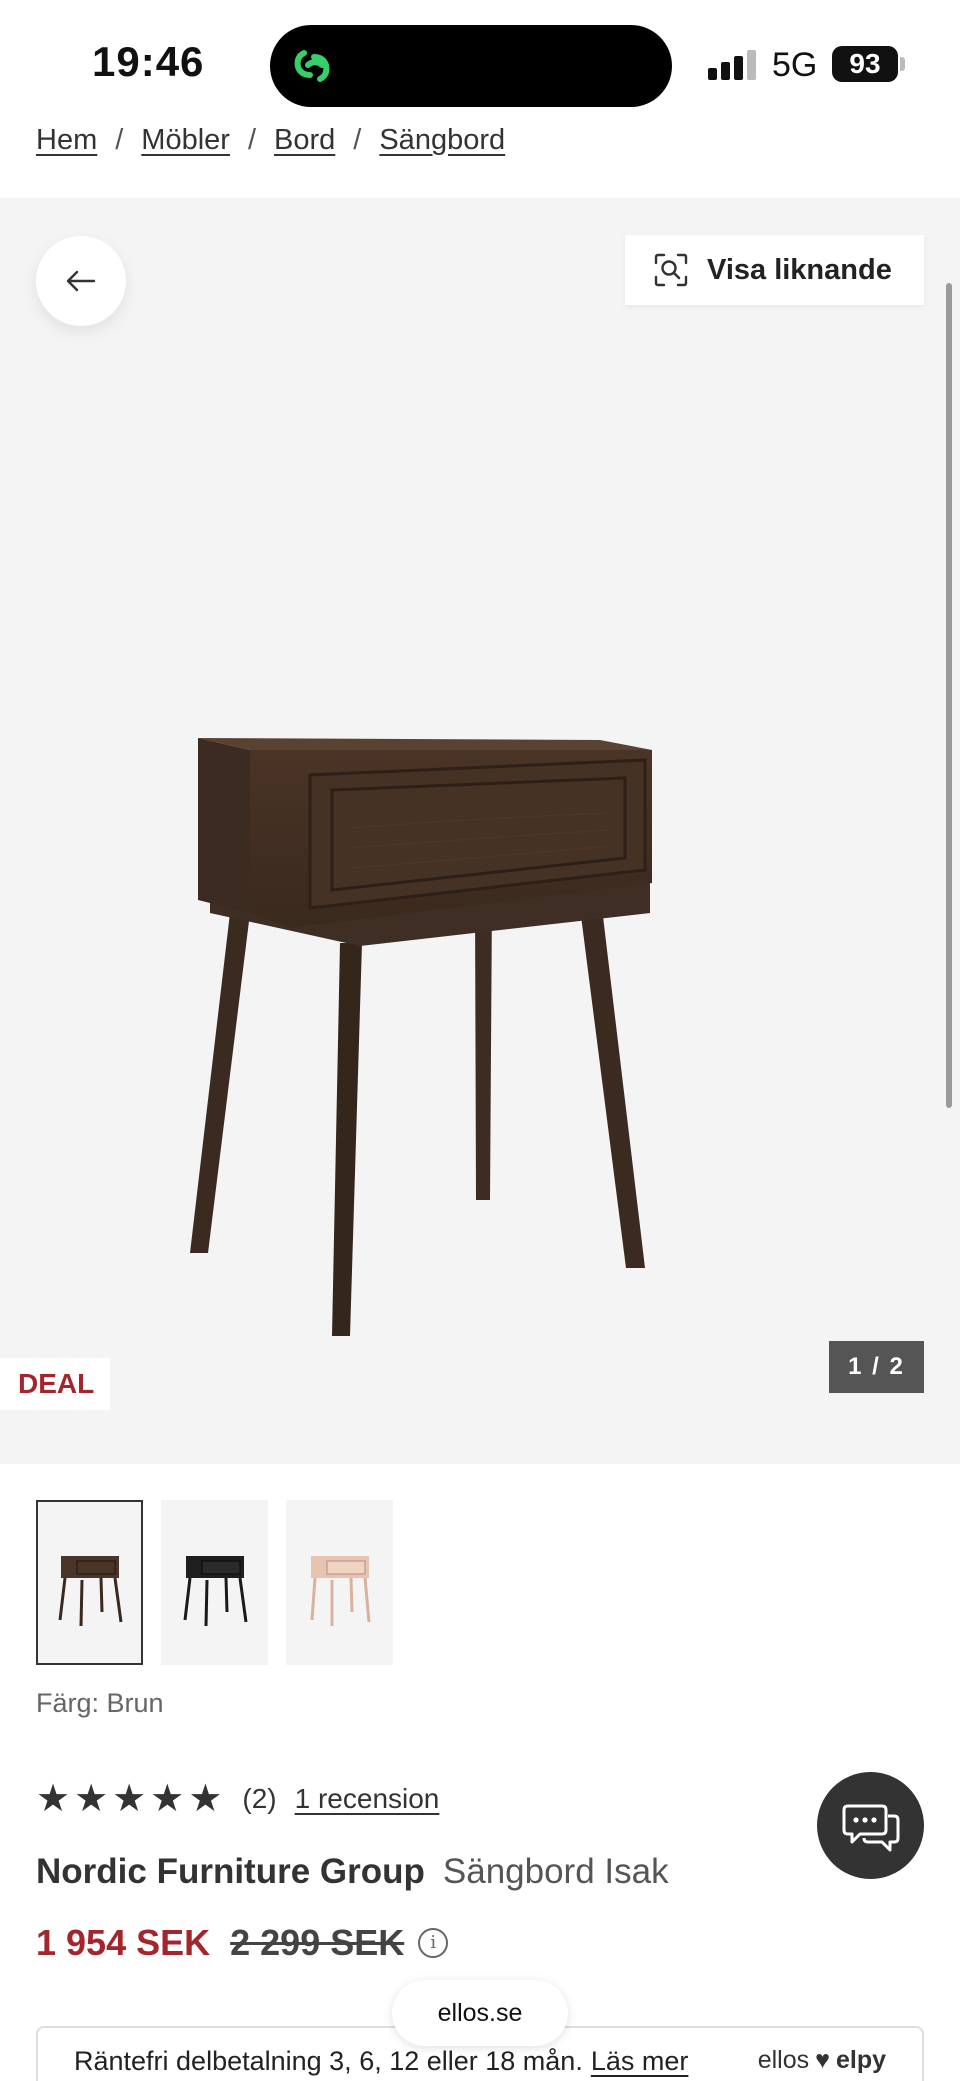 This screenshot has height=2081, width=960. I want to click on show-similar-label: Visa liknande, so click(799, 269).